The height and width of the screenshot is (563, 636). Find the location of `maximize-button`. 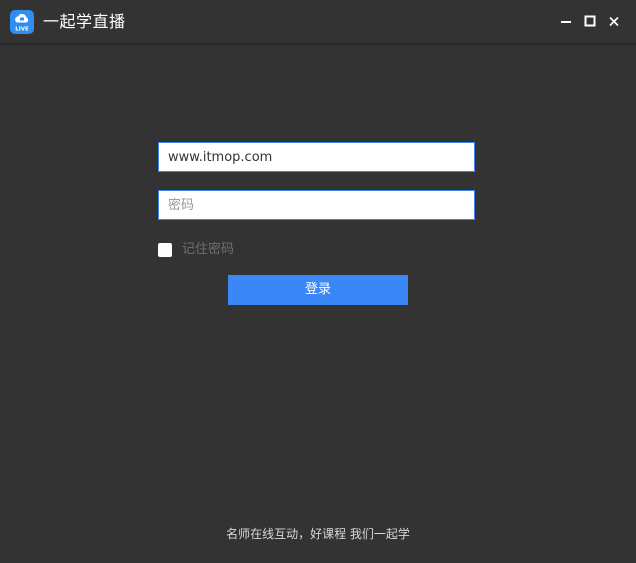

maximize-button is located at coordinates (590, 21).